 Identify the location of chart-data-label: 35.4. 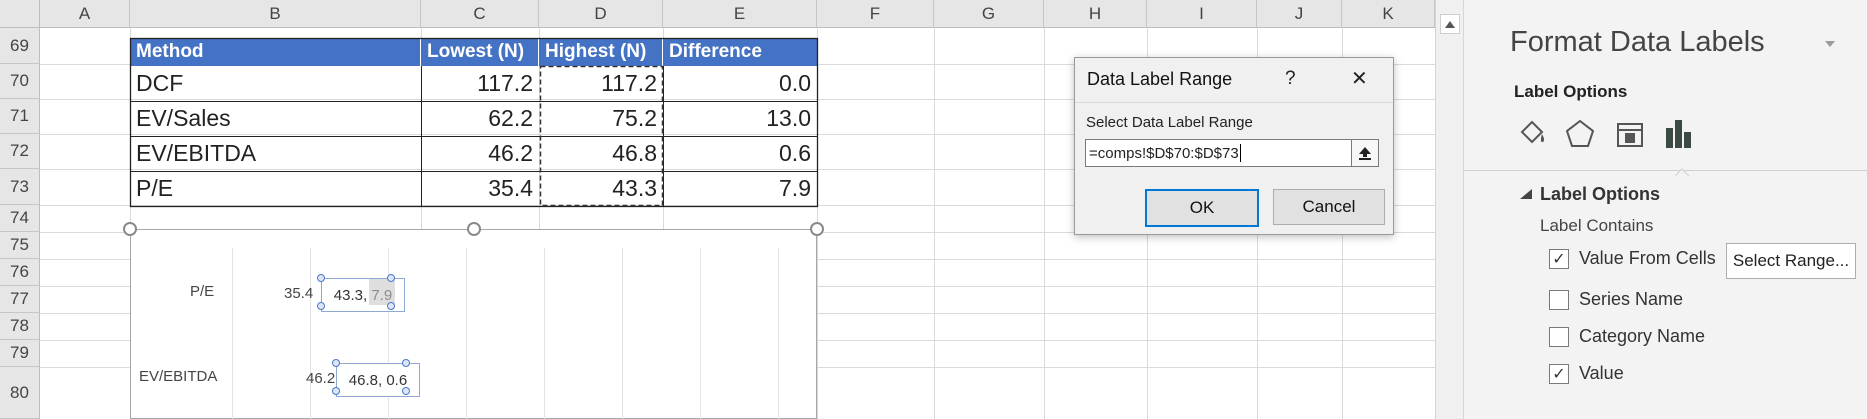
(299, 293).